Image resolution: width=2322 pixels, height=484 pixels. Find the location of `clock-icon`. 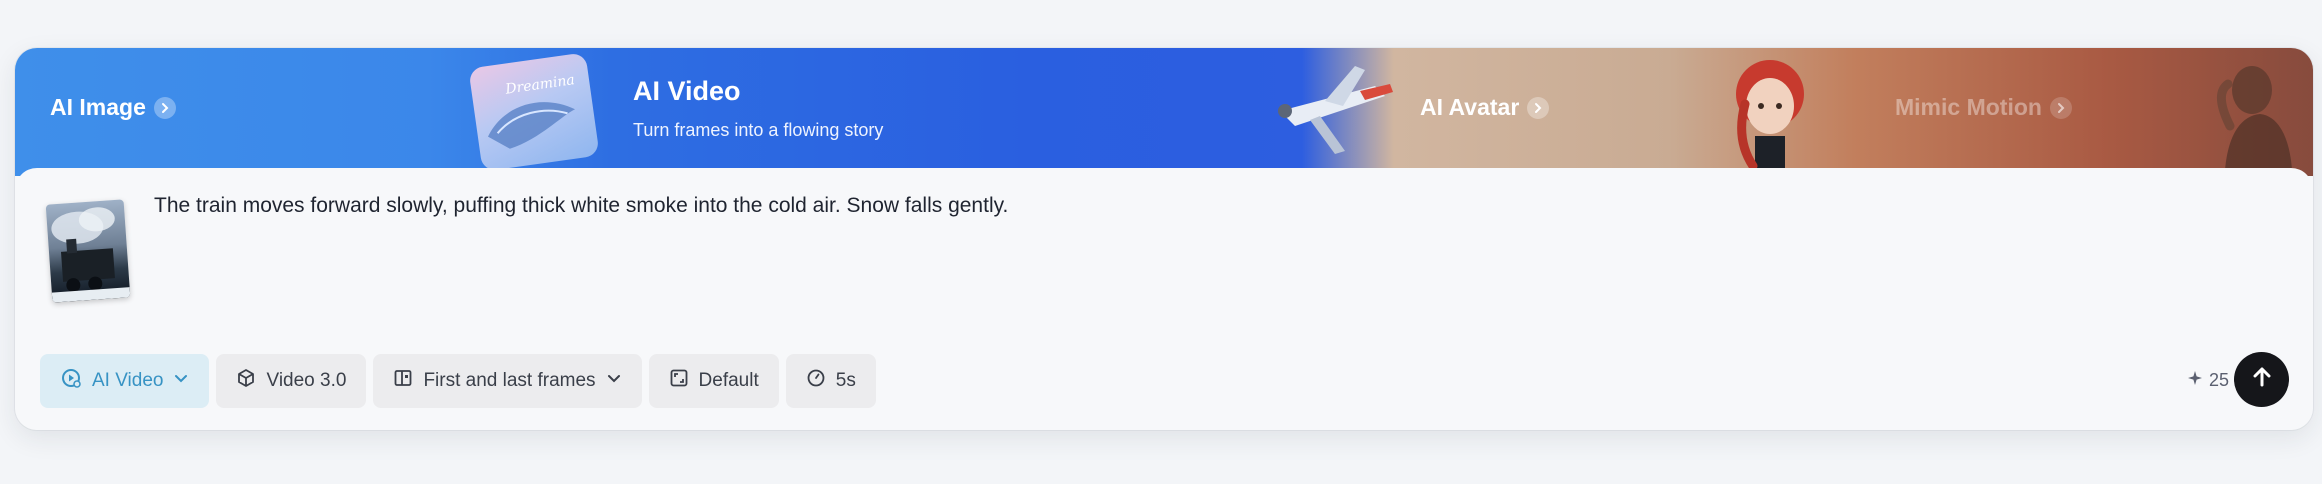

clock-icon is located at coordinates (816, 381).